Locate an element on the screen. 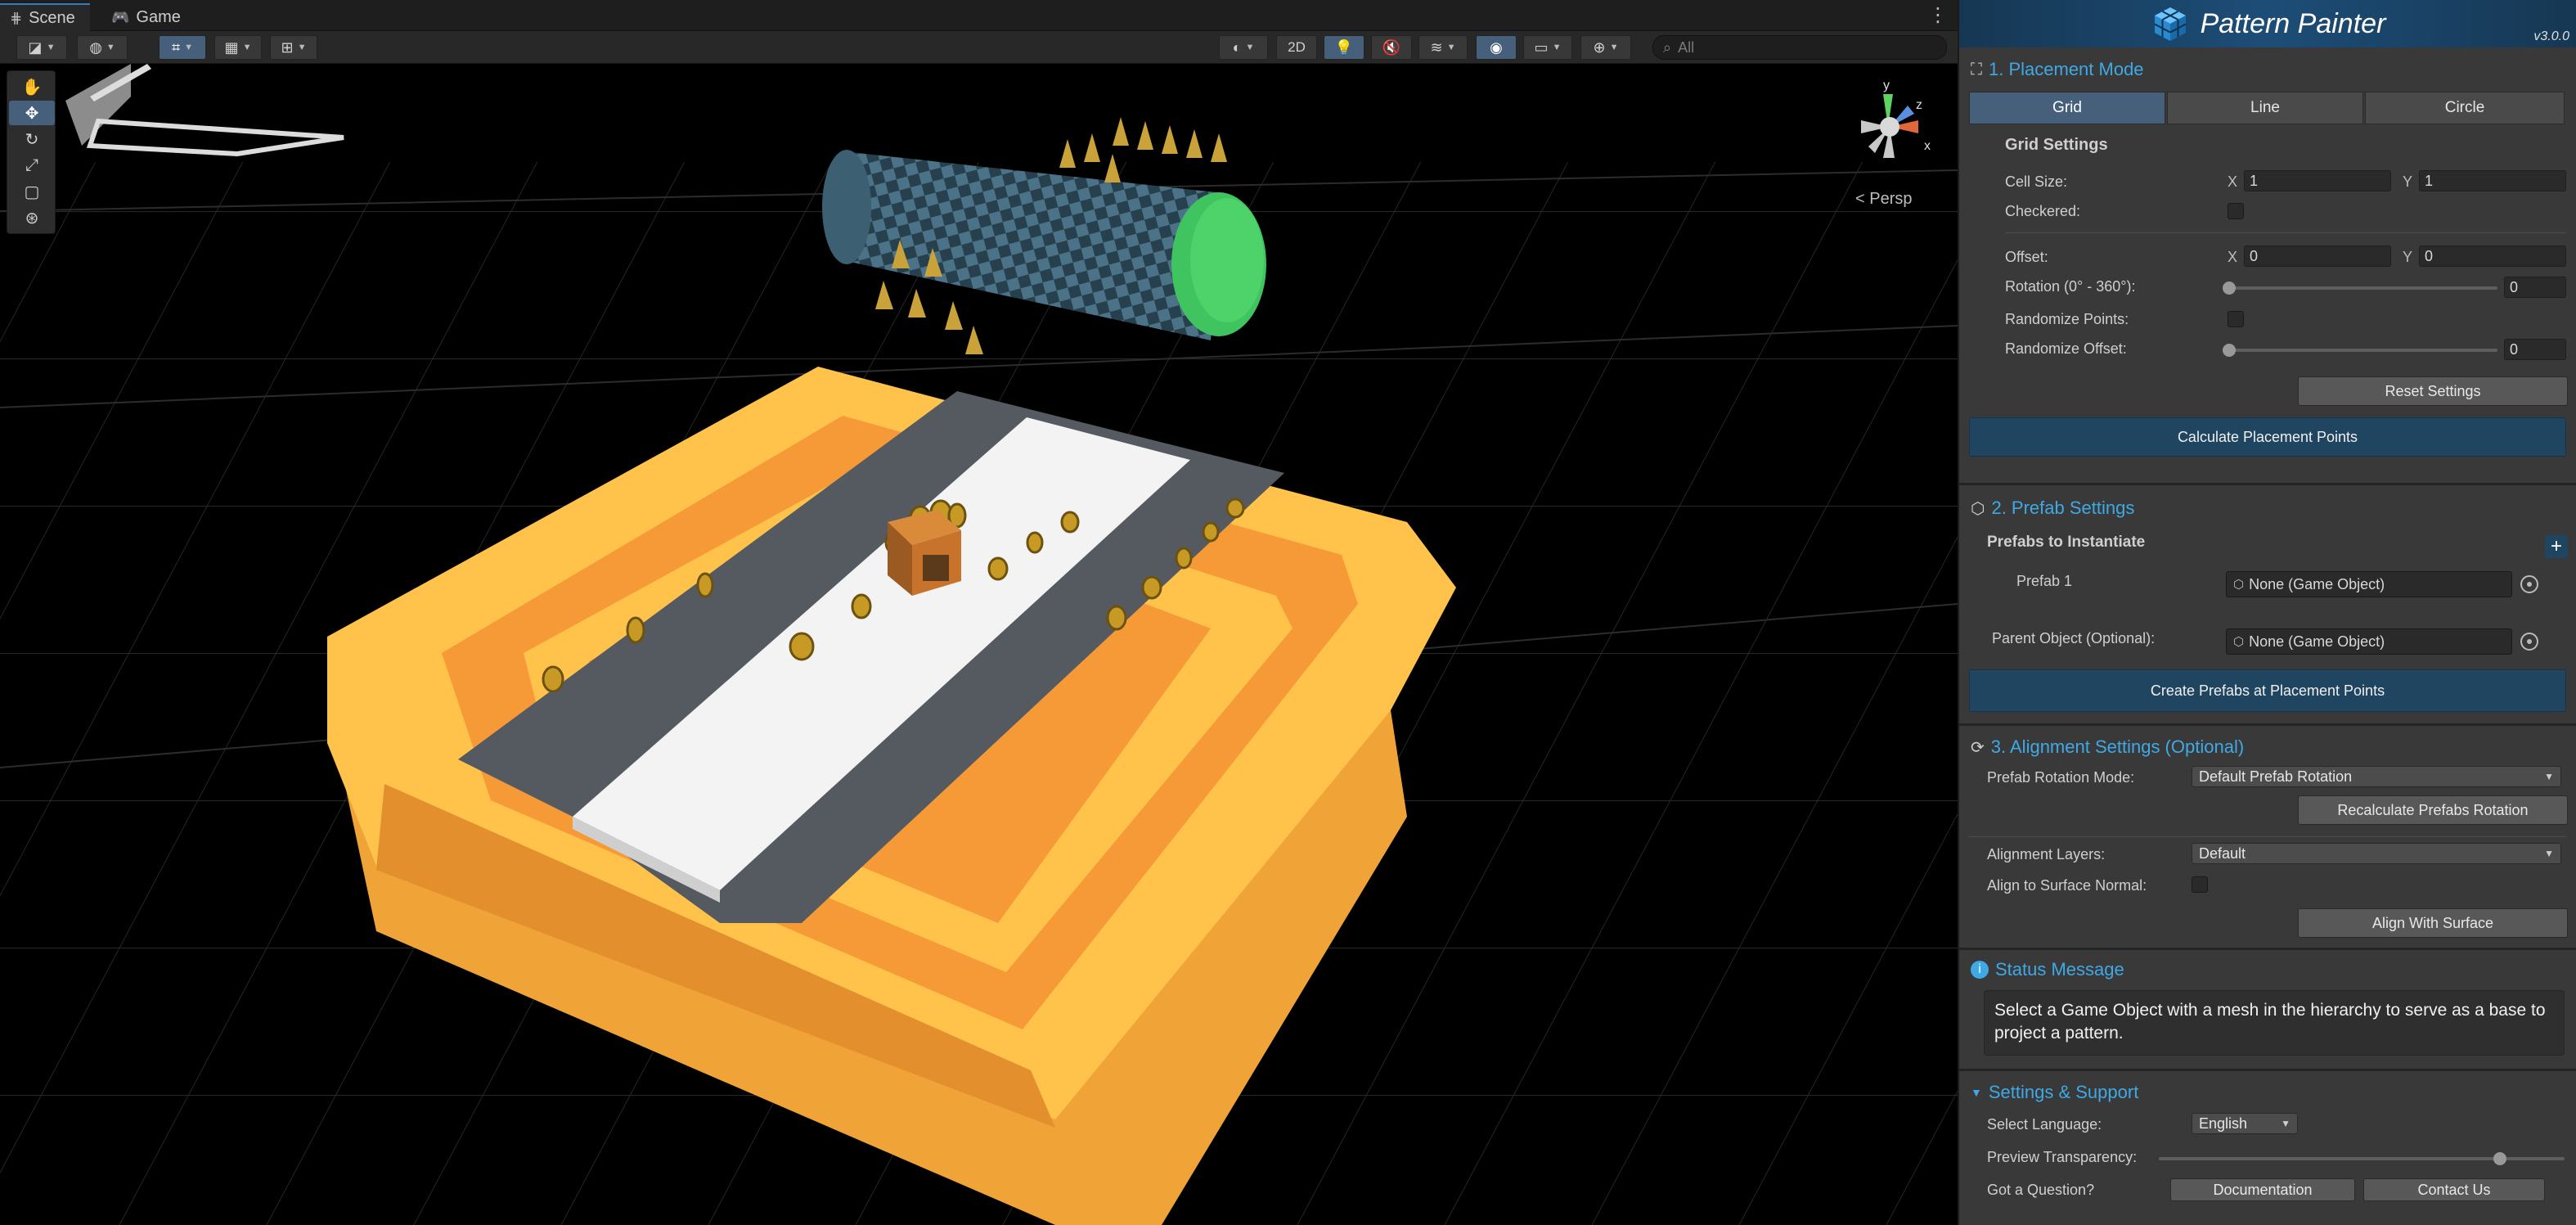  panel-title: Pattern Painter is located at coordinates (2293, 23).